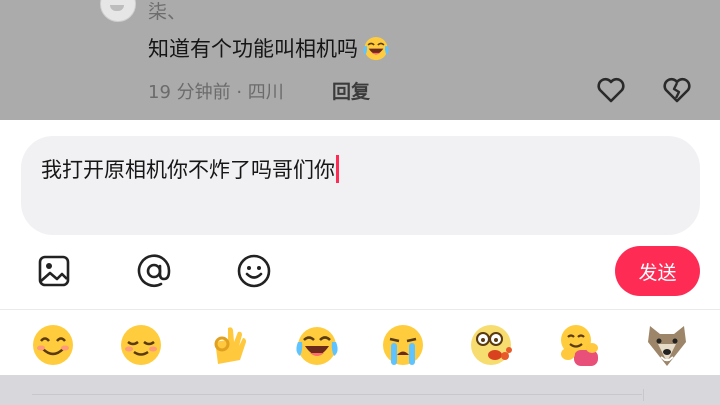 This screenshot has width=720, height=405. What do you see at coordinates (188, 170) in the screenshot?
I see `comment-input-value: 我打开原相机你不炸了吗哥们你` at bounding box center [188, 170].